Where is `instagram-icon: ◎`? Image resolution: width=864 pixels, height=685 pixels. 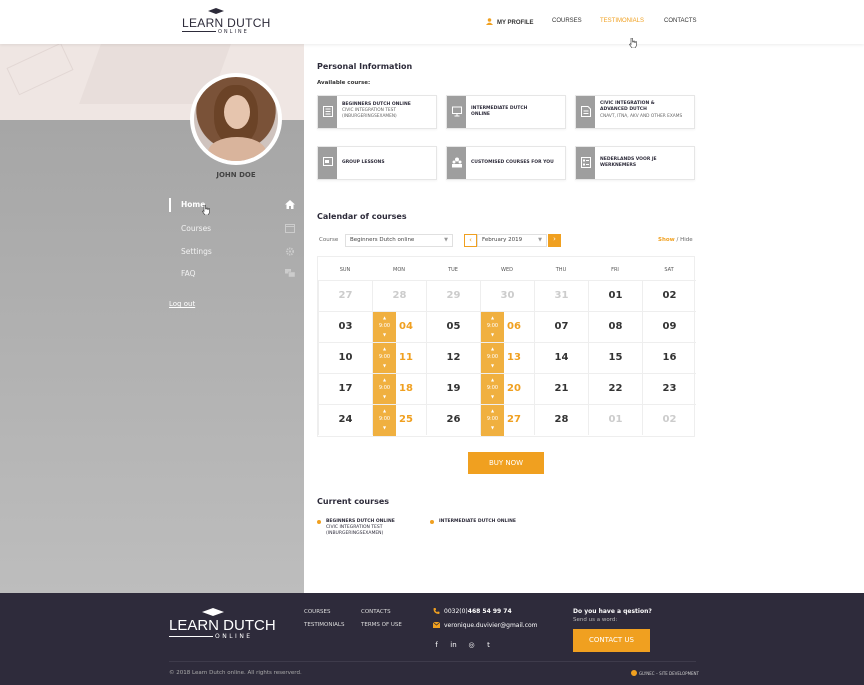 instagram-icon: ◎ is located at coordinates (471, 645).